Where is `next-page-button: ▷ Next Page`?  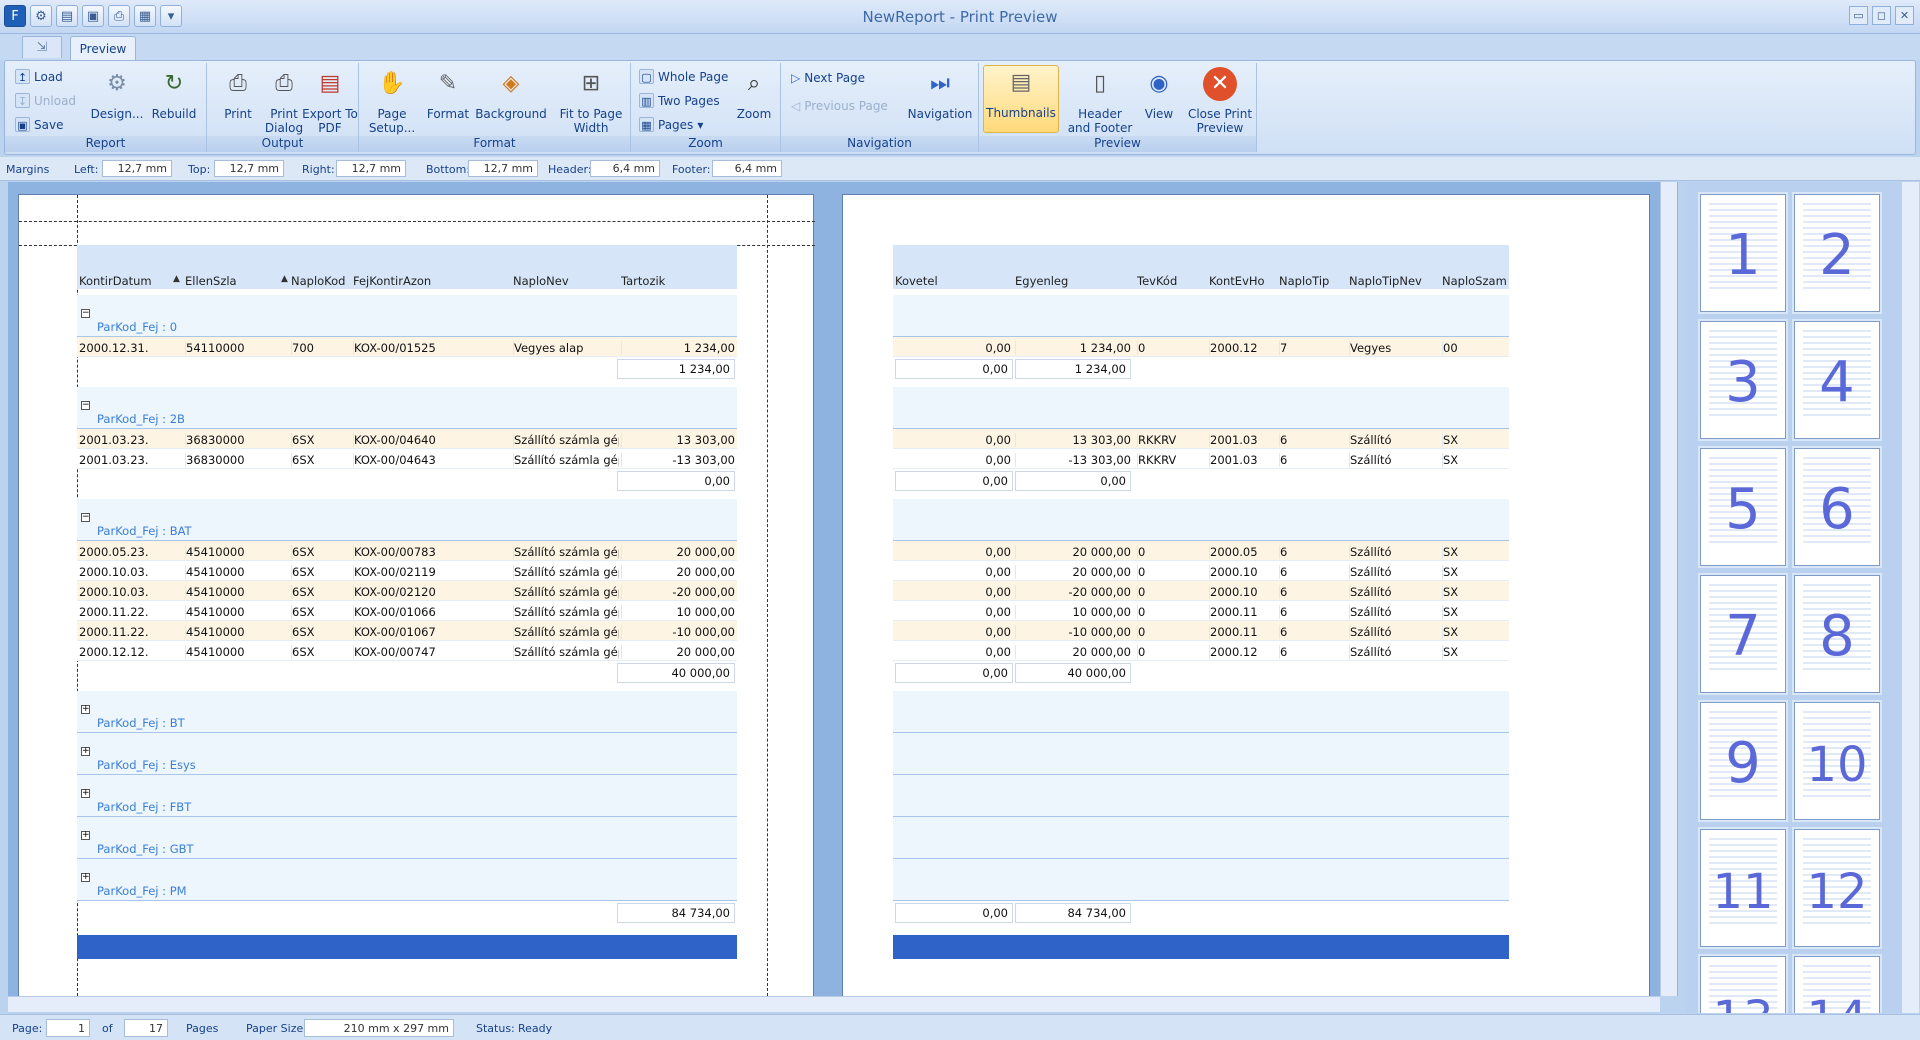
next-page-button: ▷ Next Page is located at coordinates (828, 78).